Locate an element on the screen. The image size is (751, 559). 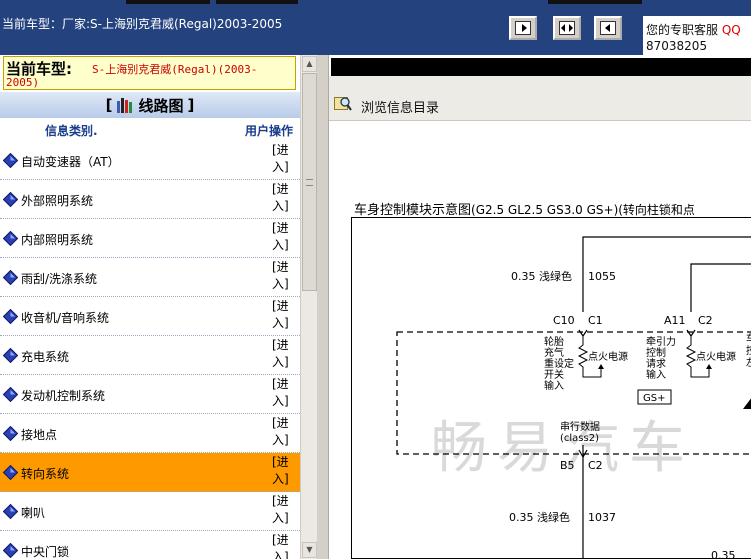
category-row: 中央门锁 [进入] is located at coordinates (150, 545).